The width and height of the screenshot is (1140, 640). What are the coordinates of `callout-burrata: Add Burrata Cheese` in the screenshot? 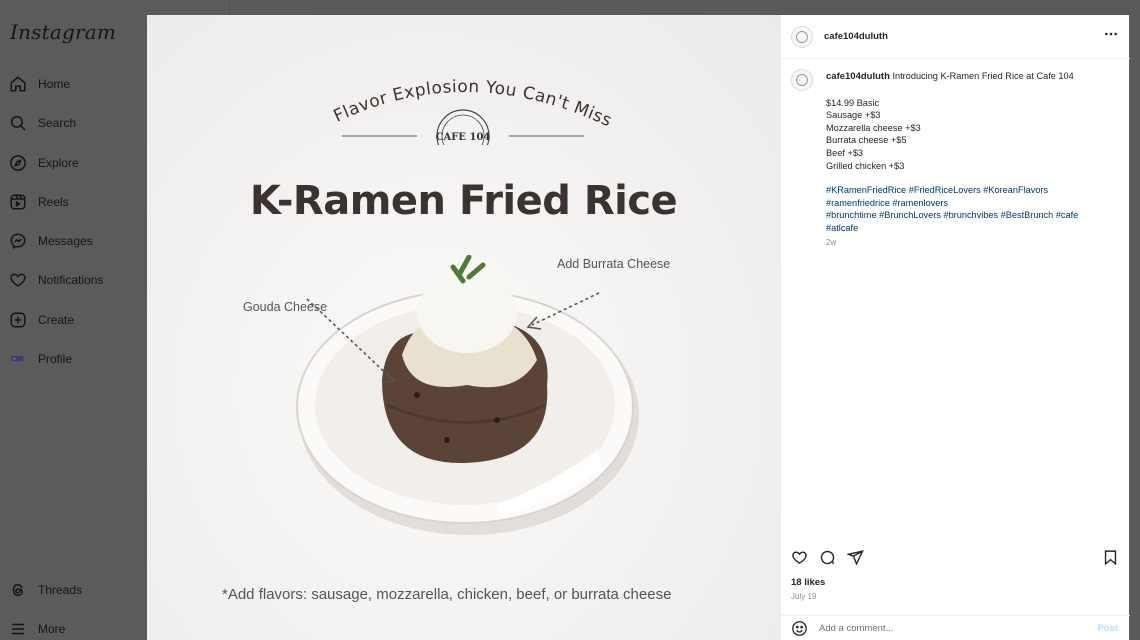 It's located at (614, 264).